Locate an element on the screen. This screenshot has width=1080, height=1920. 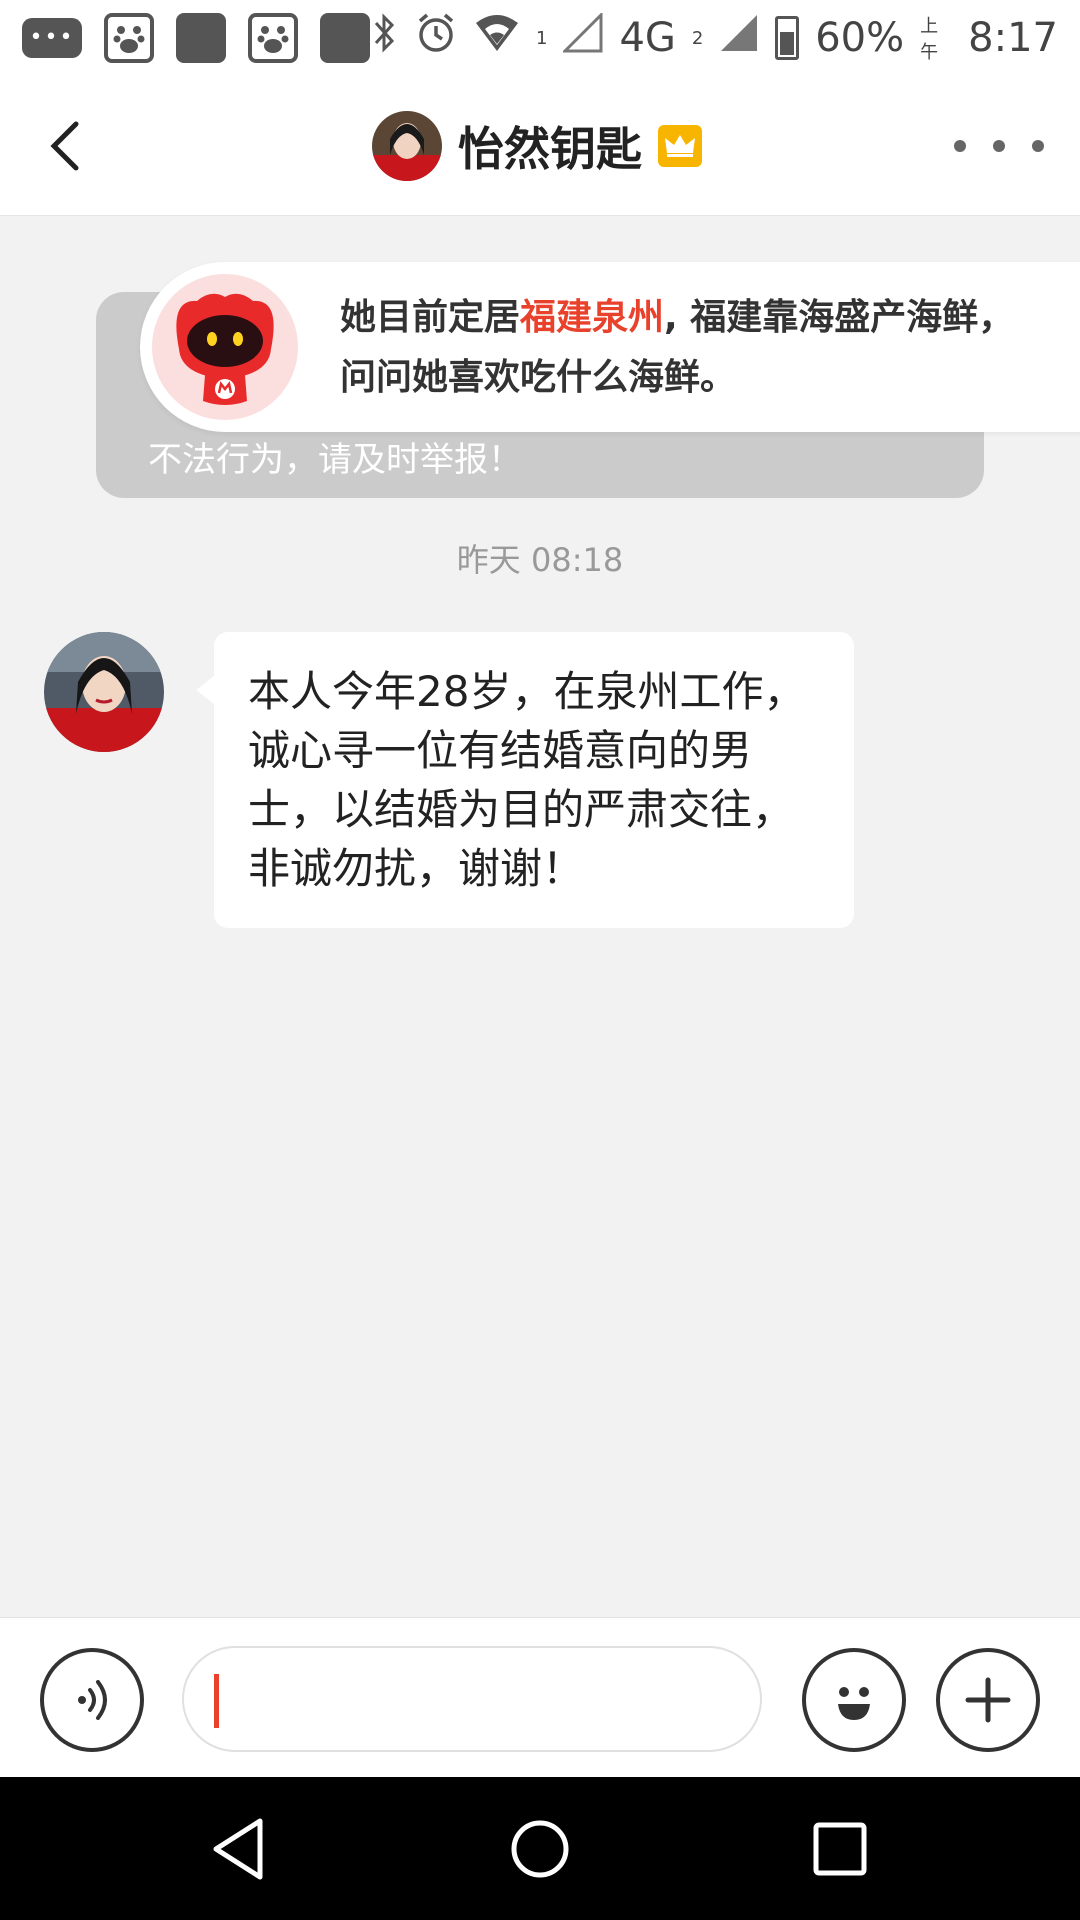
more-button is located at coordinates (999, 146).